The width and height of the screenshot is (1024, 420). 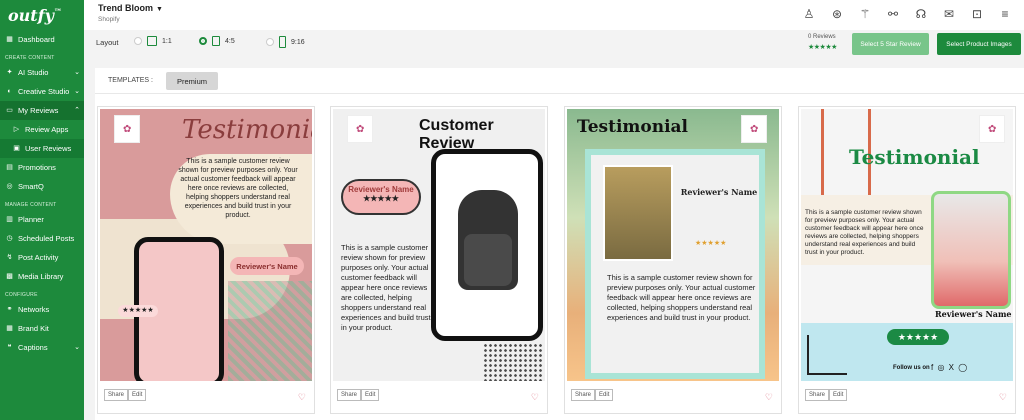 I want to click on lock-icon: ⊡, so click(x=977, y=14).